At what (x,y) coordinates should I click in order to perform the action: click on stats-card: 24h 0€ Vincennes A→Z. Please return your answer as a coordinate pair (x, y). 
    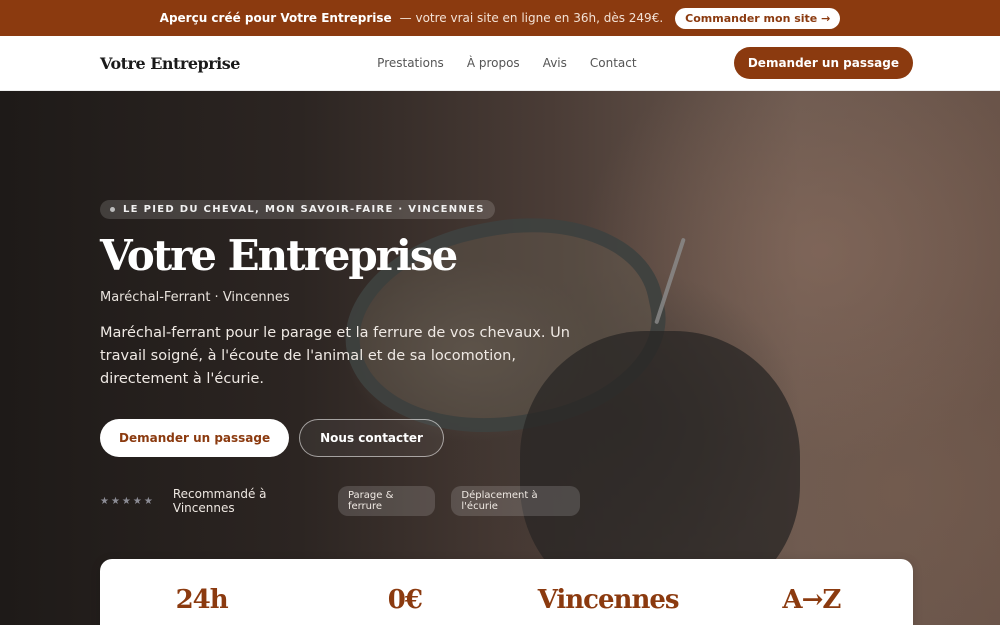
    Looking at the image, I should click on (506, 592).